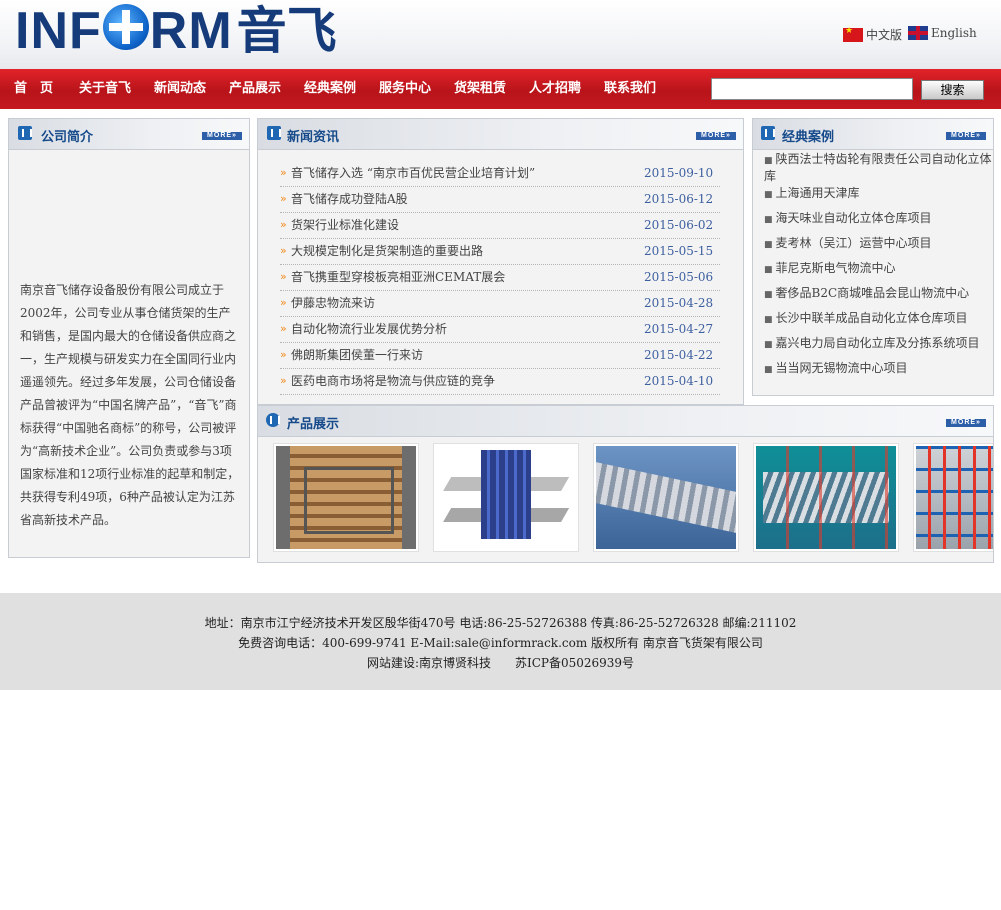 The image size is (1001, 910). Describe the element at coordinates (500, 355) in the screenshot. I see `news-item: » 佛朗斯集团侯董一行来访 2015-04-22` at that location.